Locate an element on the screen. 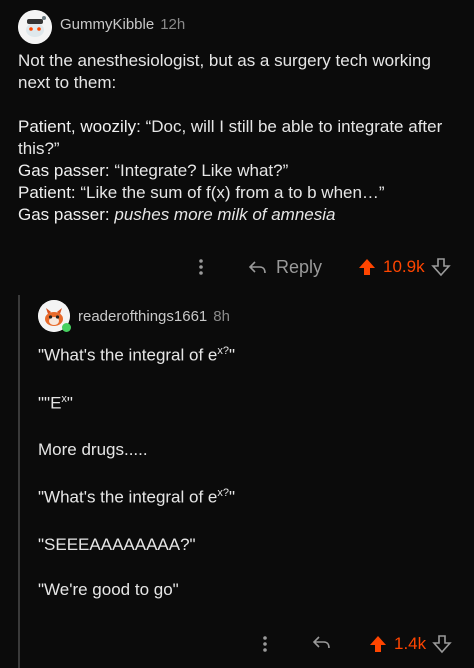 The height and width of the screenshot is (668, 474). score: 1.4k is located at coordinates (410, 643).